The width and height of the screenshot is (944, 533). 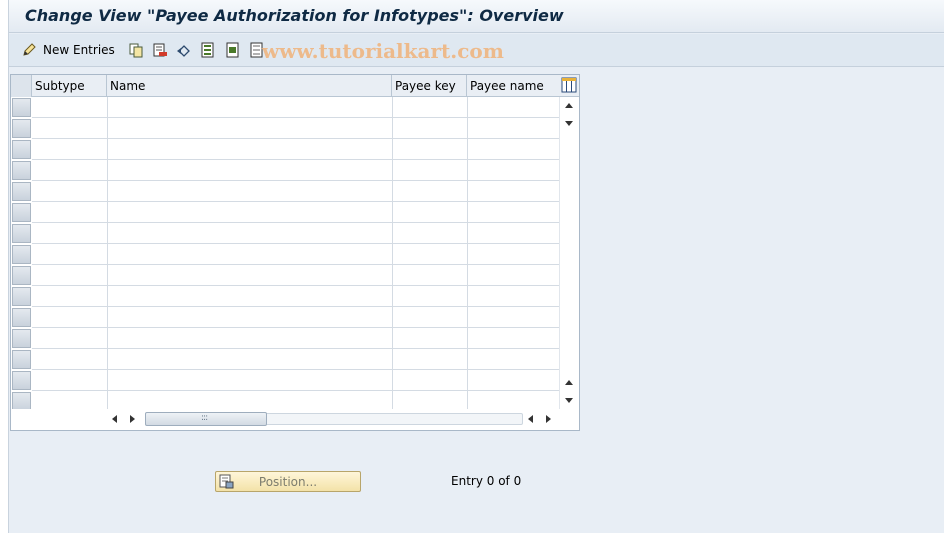 I want to click on column-header-name: Name, so click(x=249, y=86).